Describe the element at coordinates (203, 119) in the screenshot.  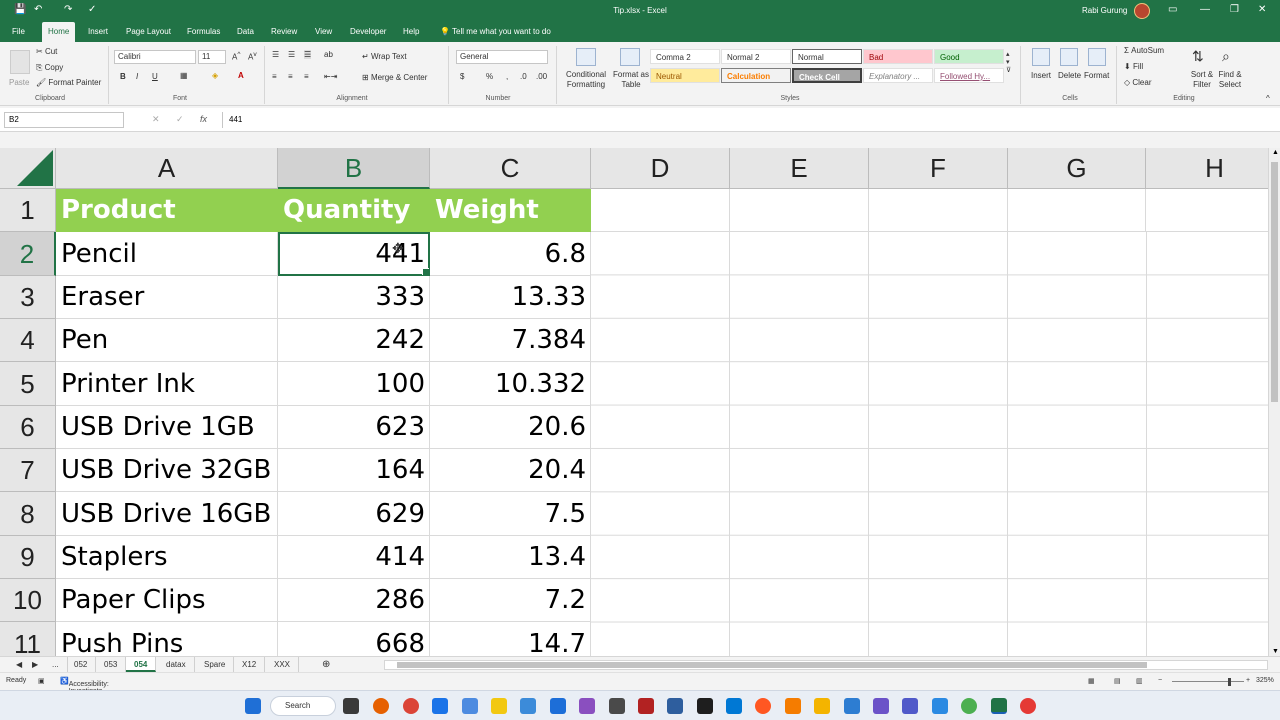
I see `insert-function-button: fx` at that location.